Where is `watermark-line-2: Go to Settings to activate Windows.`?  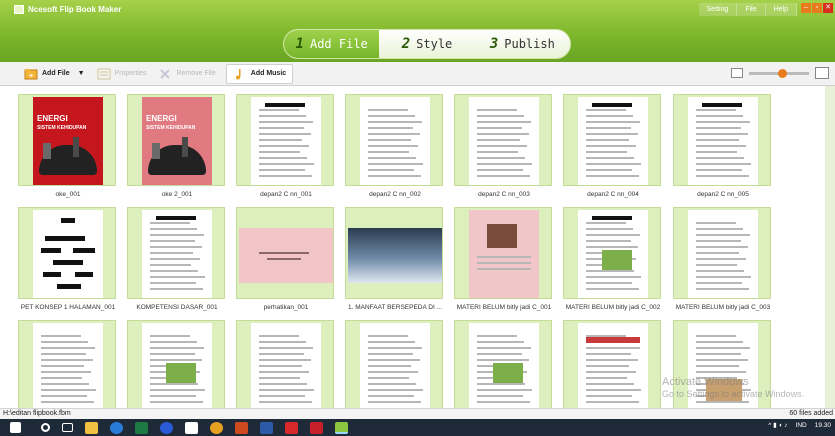 watermark-line-2: Go to Settings to activate Windows. is located at coordinates (733, 394).